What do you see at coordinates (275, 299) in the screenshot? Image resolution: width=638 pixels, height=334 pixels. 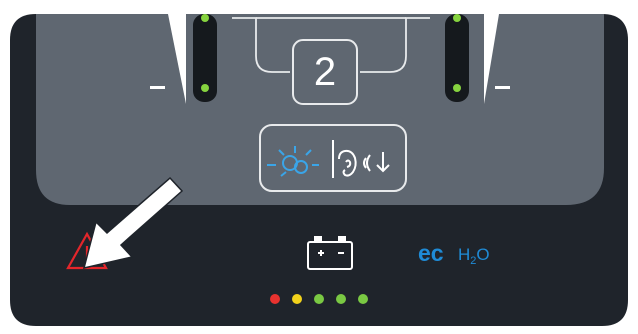 I see `indicator-light-red` at bounding box center [275, 299].